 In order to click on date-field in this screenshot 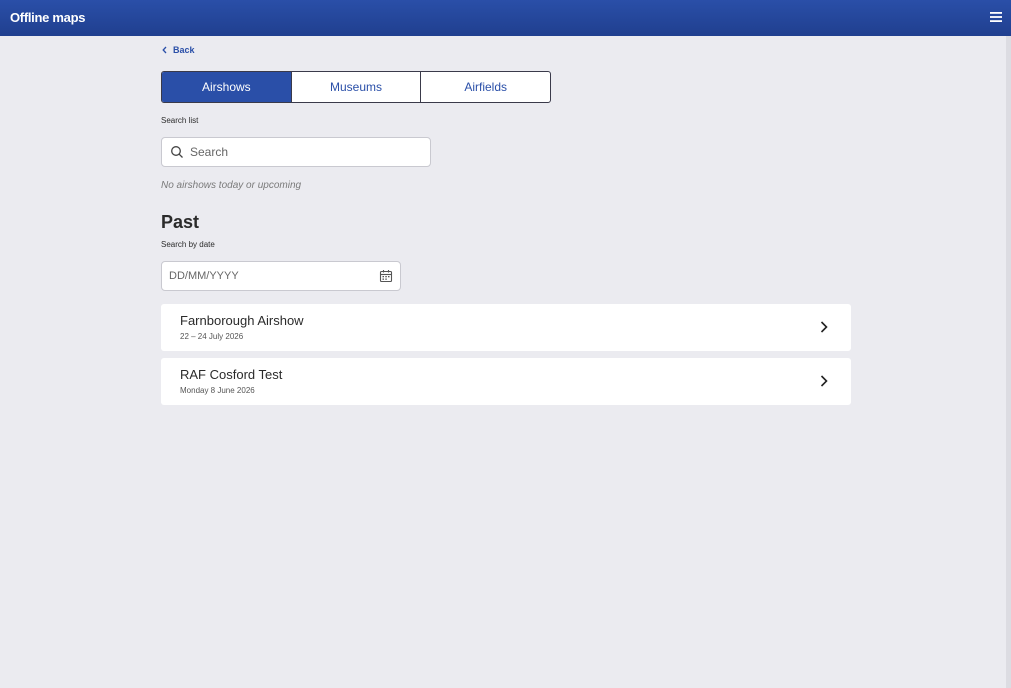, I will do `click(281, 276)`.